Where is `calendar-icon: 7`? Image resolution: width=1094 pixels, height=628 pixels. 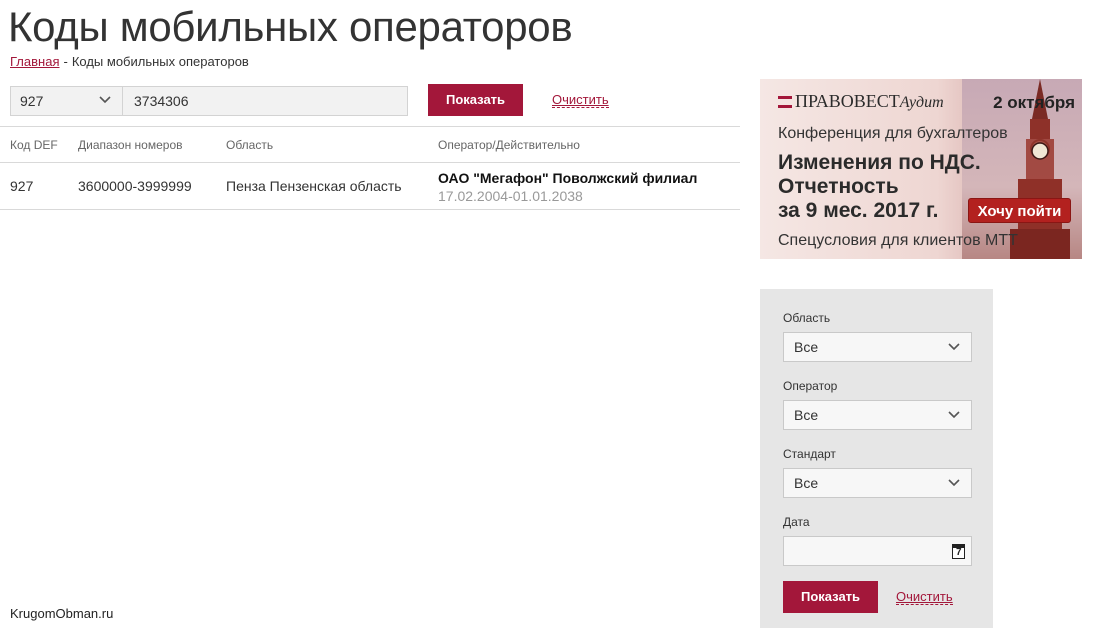
calendar-icon: 7 is located at coordinates (958, 551).